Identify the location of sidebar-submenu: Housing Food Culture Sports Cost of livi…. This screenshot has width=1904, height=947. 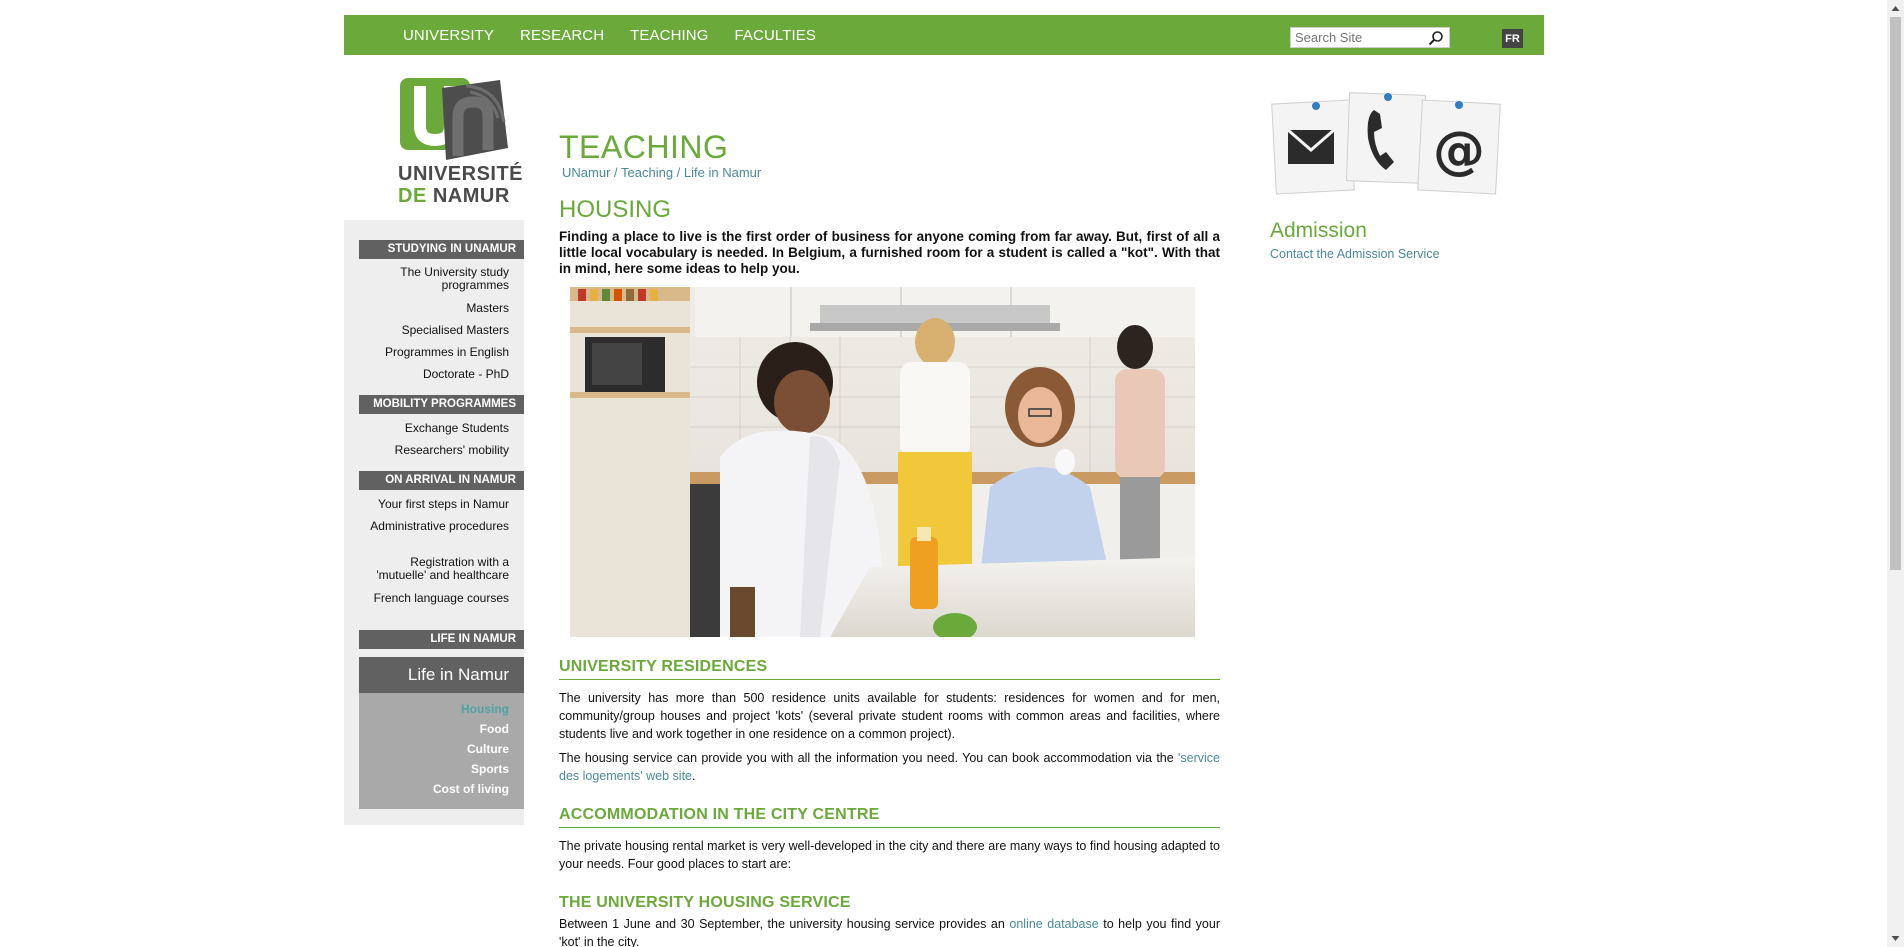
(441, 751).